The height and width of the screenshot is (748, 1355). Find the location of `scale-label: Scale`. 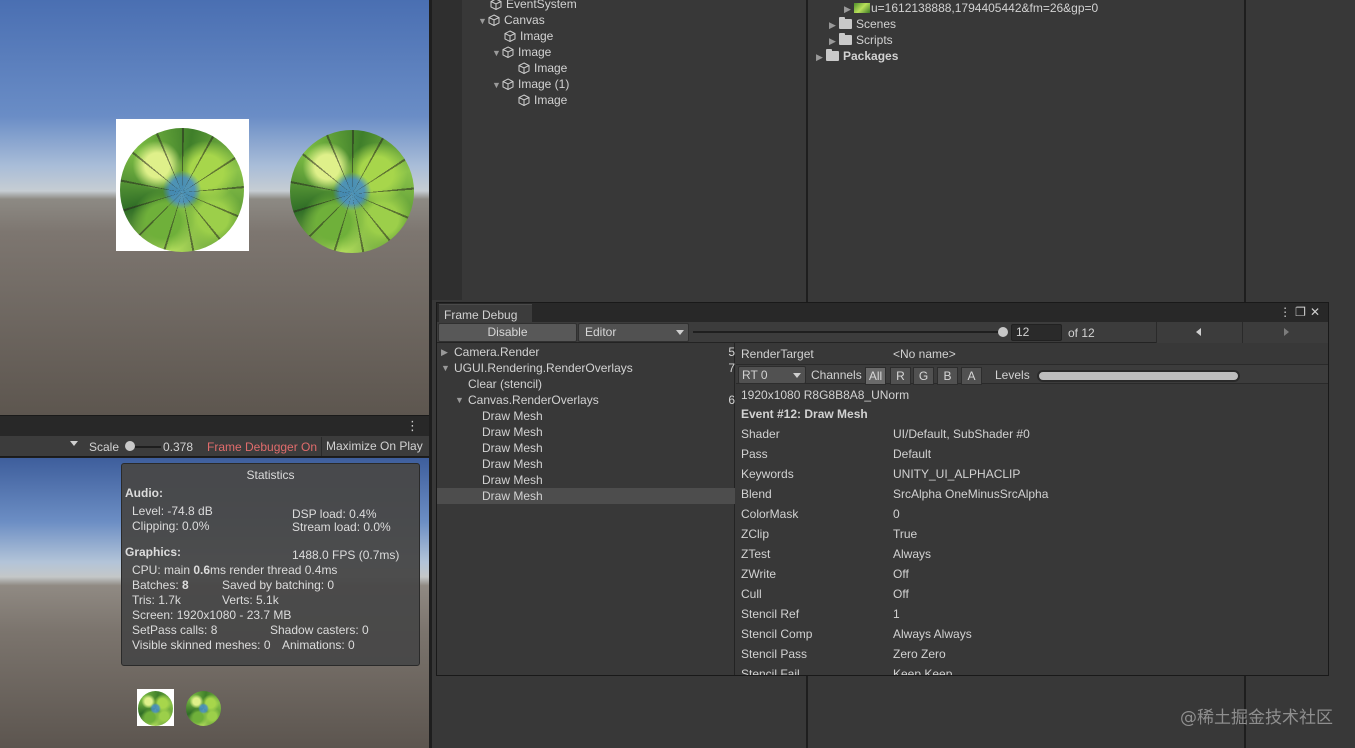

scale-label: Scale is located at coordinates (104, 447).